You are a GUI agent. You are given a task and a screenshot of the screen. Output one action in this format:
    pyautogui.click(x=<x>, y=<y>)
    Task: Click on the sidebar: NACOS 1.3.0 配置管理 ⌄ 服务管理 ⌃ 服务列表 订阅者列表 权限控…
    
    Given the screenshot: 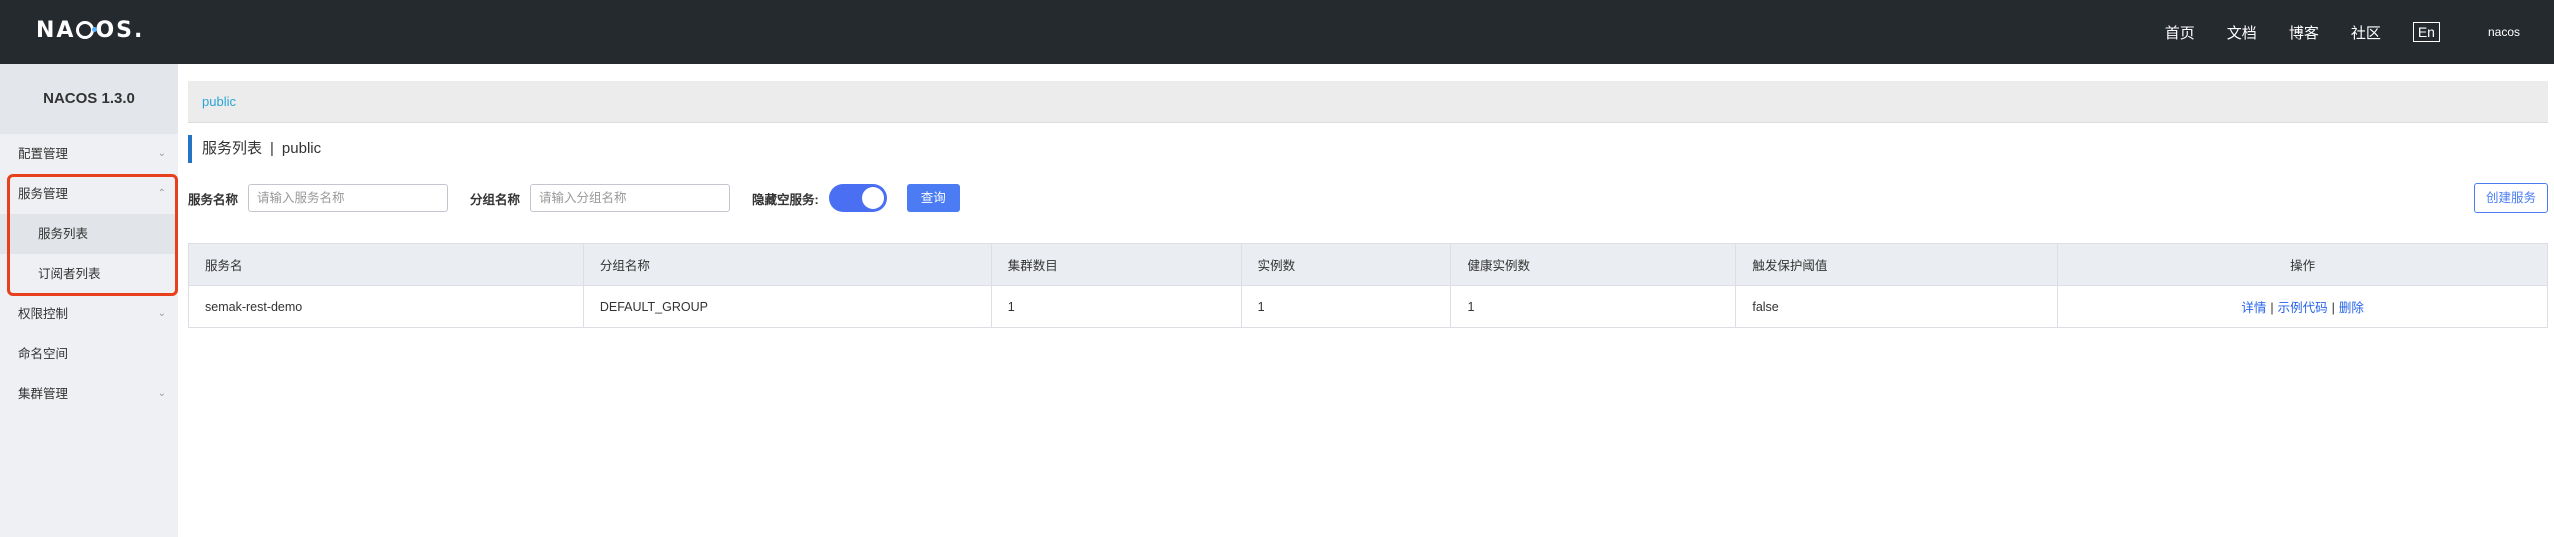 What is the action you would take?
    pyautogui.click(x=89, y=300)
    